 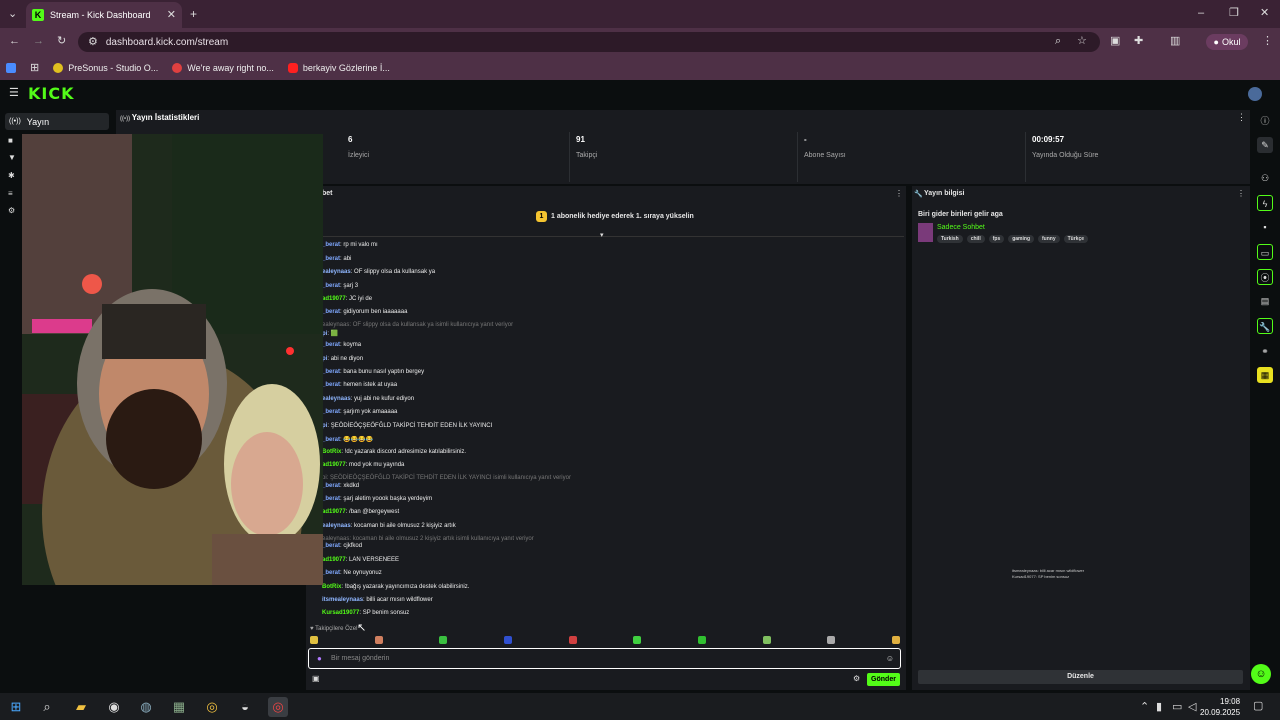 I want to click on chat-message: ad19077: LAN VERSENEEE, so click(x=360, y=560).